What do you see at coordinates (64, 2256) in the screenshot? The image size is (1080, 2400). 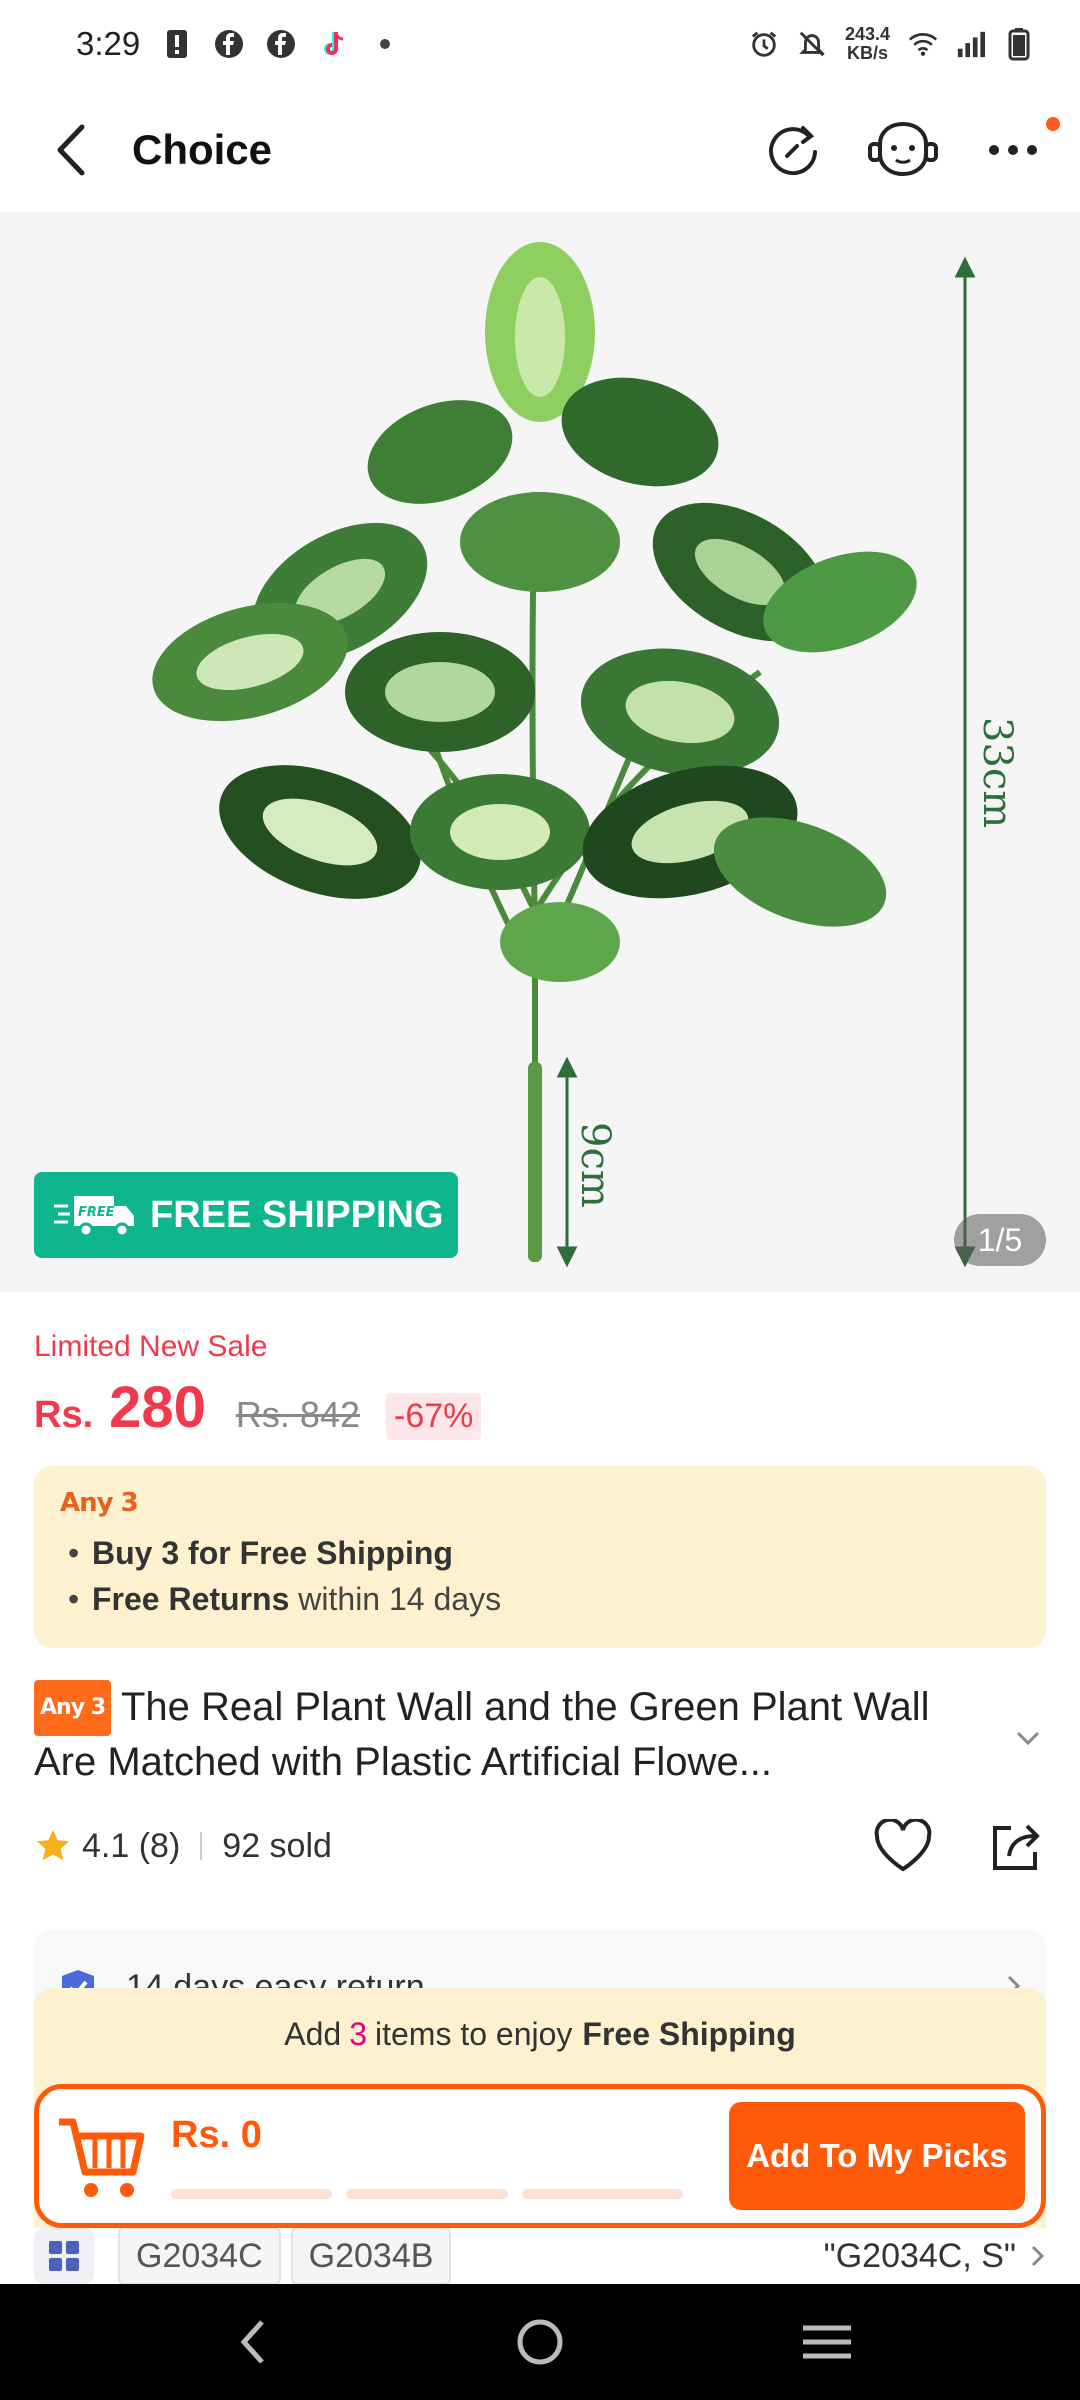 I see `variants-grid-icon` at bounding box center [64, 2256].